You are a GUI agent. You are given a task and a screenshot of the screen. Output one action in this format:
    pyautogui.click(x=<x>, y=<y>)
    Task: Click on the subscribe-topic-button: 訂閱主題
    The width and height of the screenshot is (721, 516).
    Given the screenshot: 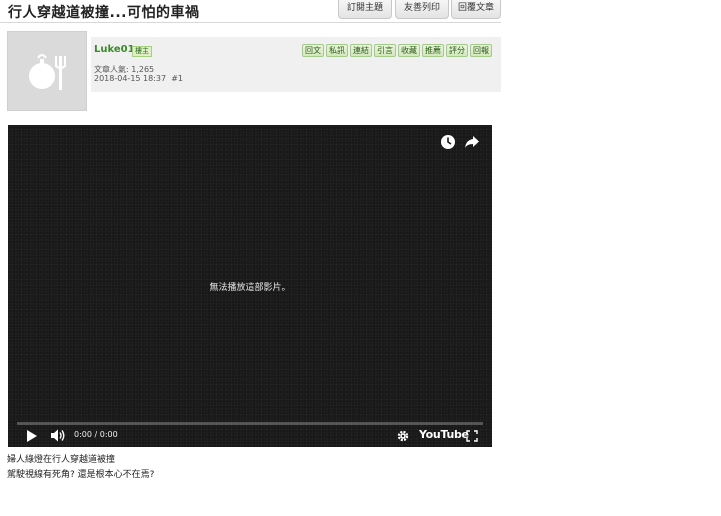 What is the action you would take?
    pyautogui.click(x=365, y=9)
    